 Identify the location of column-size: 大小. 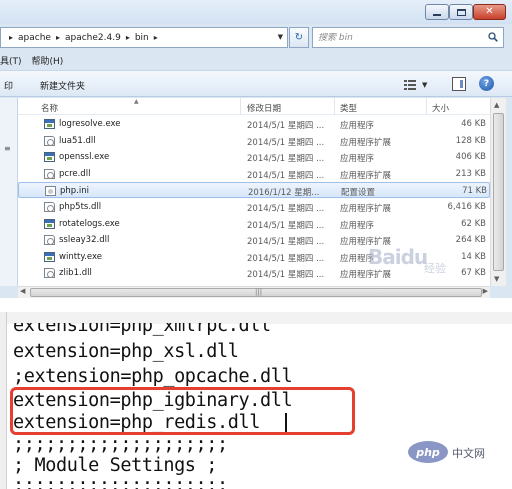
(440, 108).